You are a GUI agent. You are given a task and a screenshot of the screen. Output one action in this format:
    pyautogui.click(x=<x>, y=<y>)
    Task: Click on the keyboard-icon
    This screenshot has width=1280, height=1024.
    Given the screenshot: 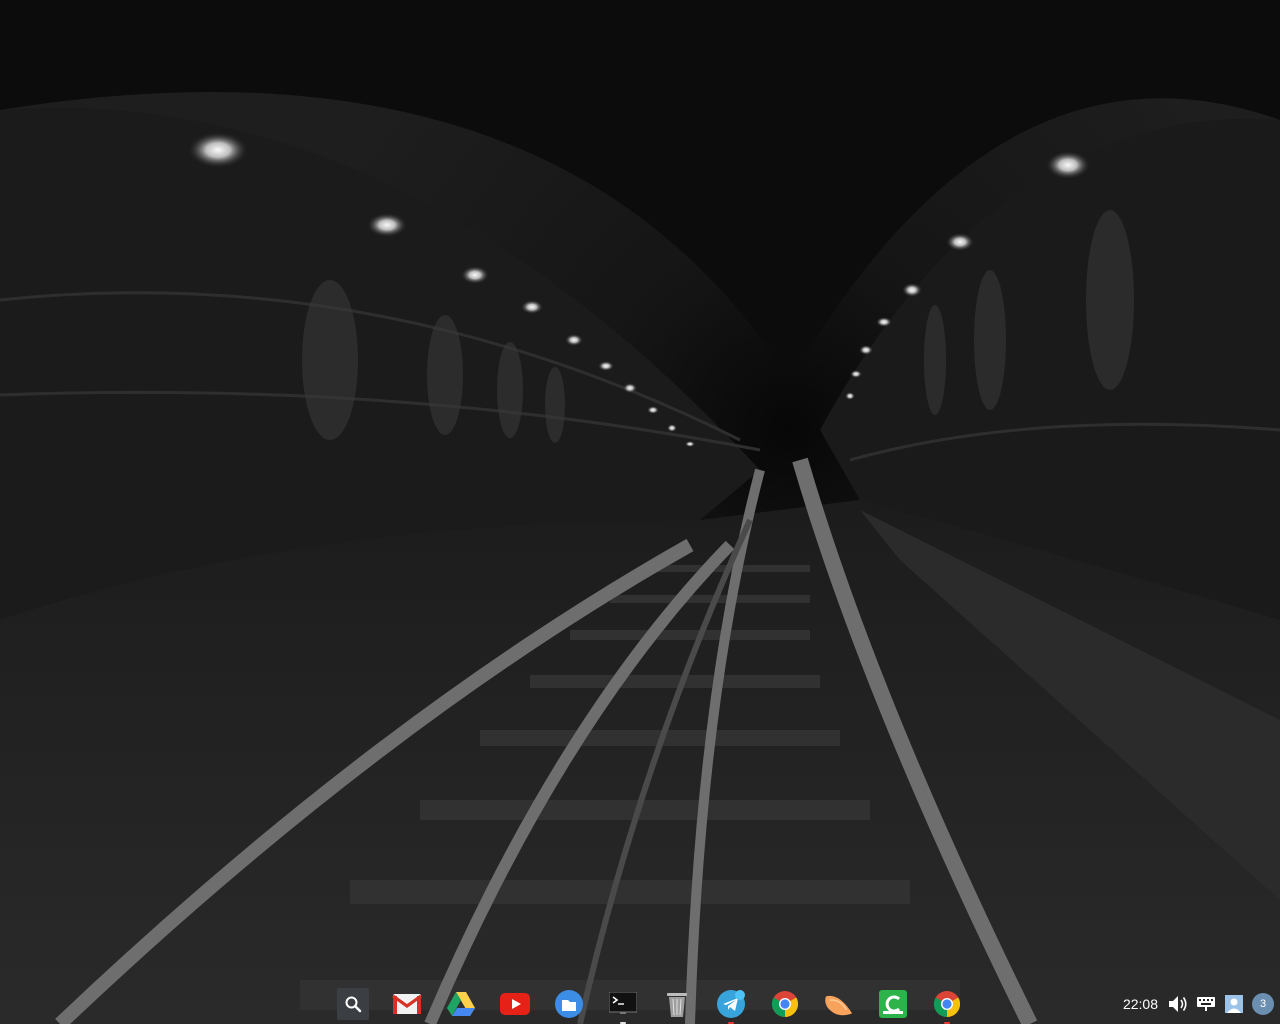 What is the action you would take?
    pyautogui.click(x=1206, y=1004)
    